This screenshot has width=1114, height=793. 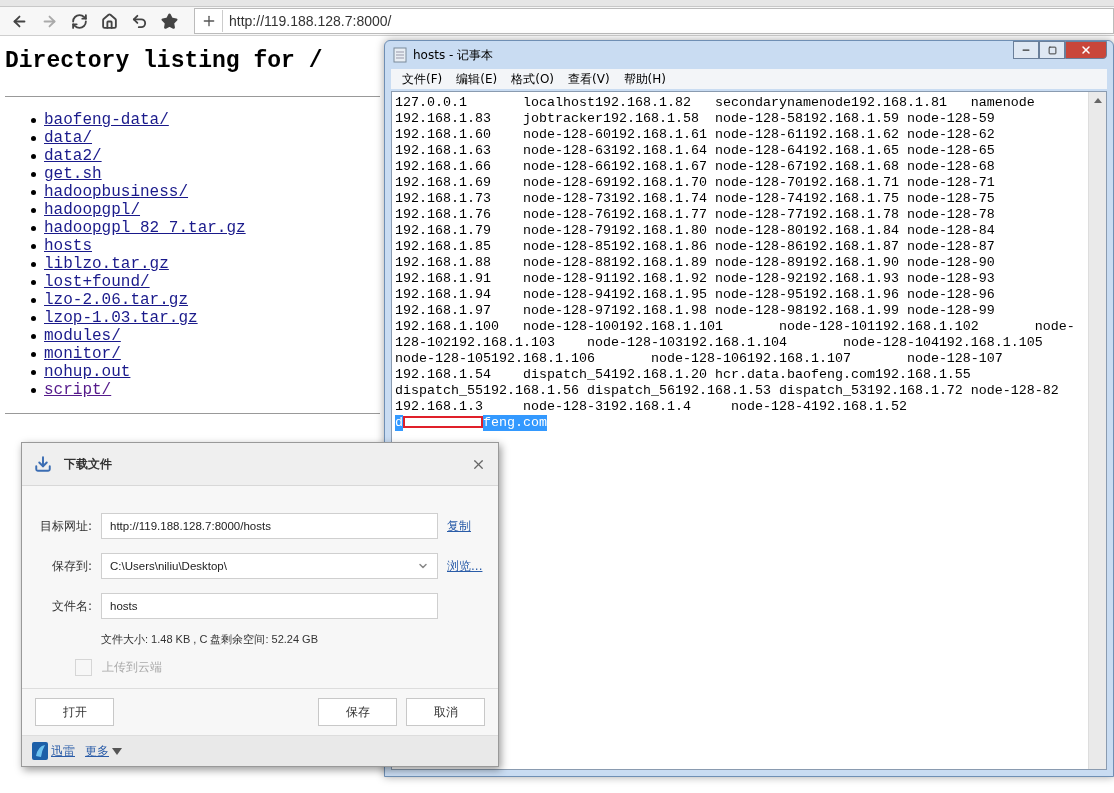 What do you see at coordinates (116, 300) in the screenshot?
I see `file-link: lzo-2.06.tar.gz` at bounding box center [116, 300].